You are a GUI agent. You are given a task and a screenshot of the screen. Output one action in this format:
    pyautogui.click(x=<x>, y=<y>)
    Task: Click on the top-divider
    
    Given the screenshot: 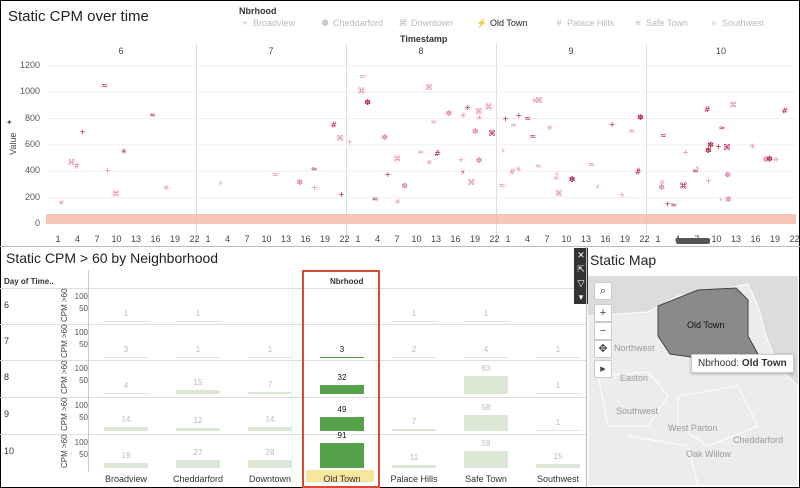 What is the action you would take?
    pyautogui.click(x=400, y=246)
    